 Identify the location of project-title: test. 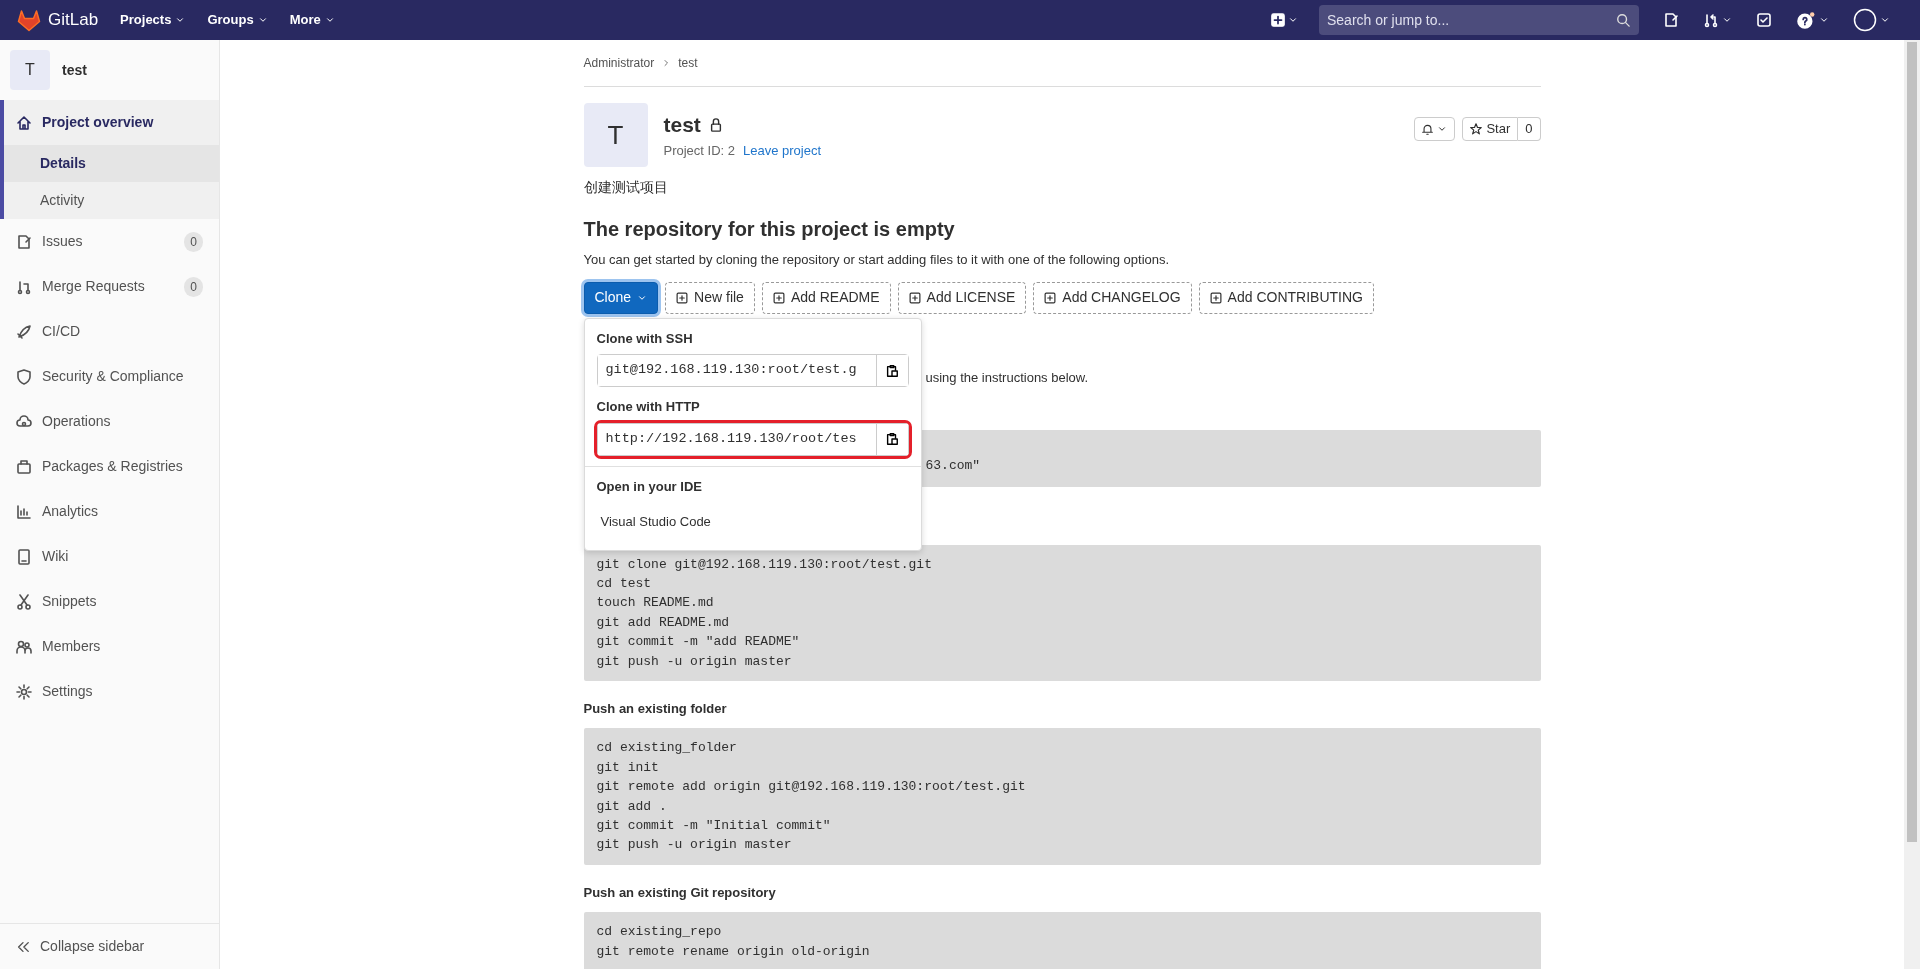
(682, 125).